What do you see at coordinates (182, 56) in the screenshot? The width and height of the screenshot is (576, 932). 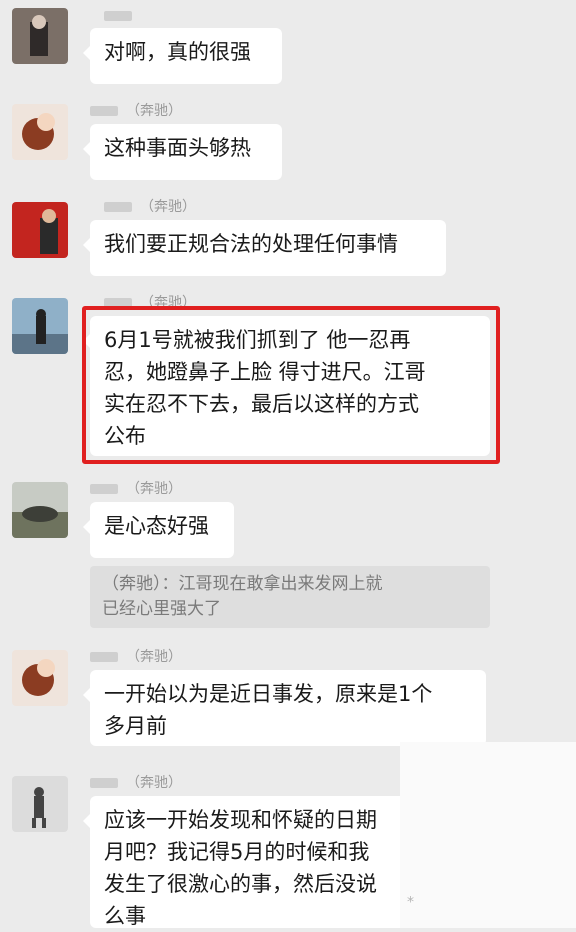 I see `message-bubble: 对啊，真的很强` at bounding box center [182, 56].